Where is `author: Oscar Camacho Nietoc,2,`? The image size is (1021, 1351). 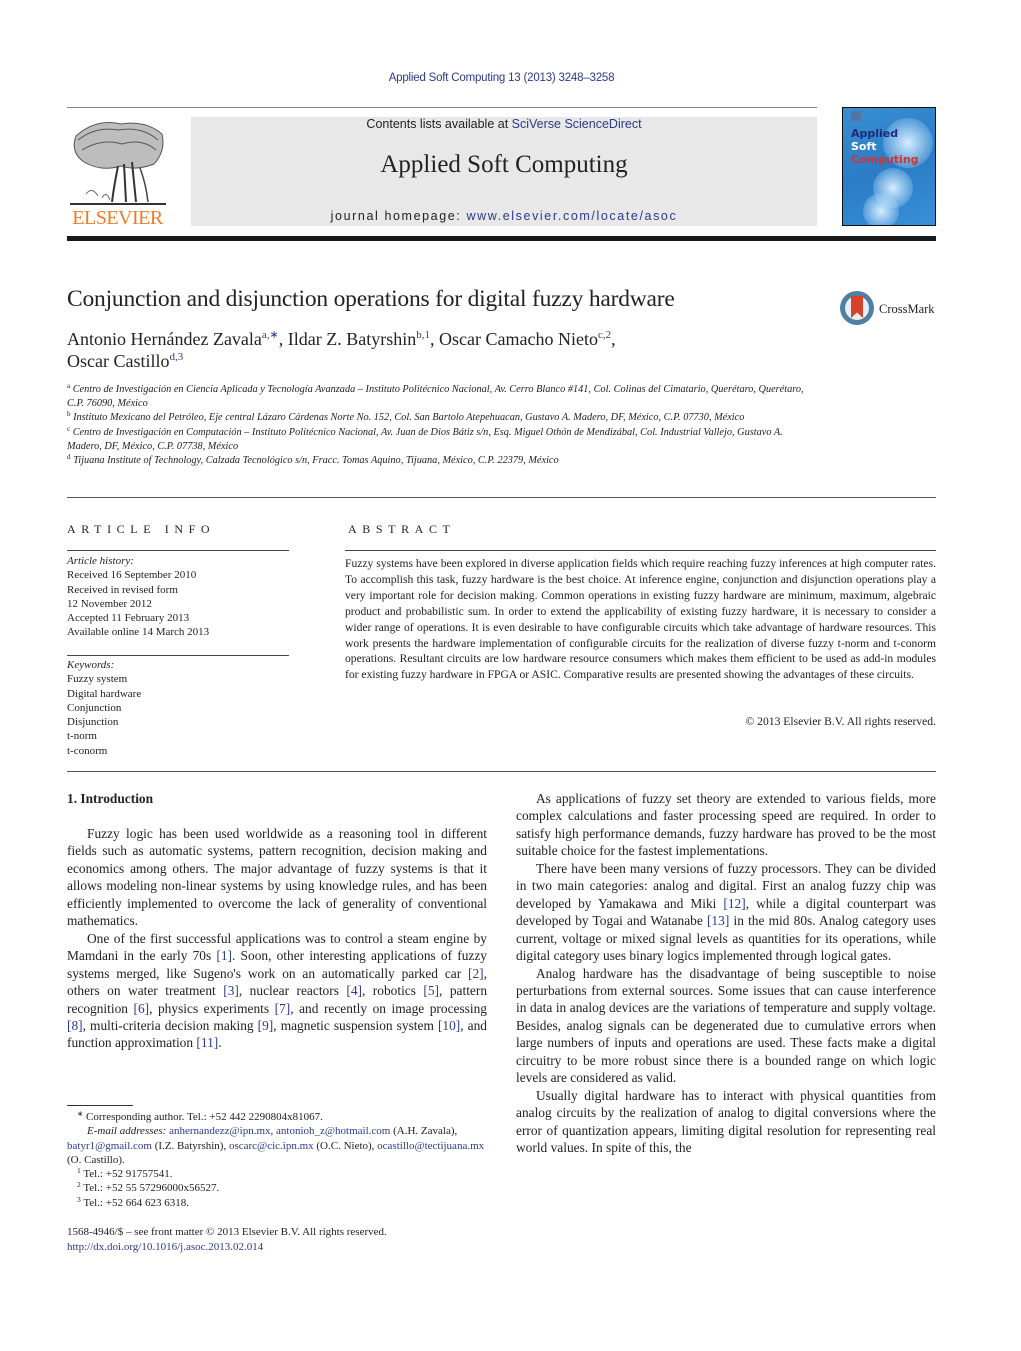 author: Oscar Camacho Nietoc,2, is located at coordinates (527, 339).